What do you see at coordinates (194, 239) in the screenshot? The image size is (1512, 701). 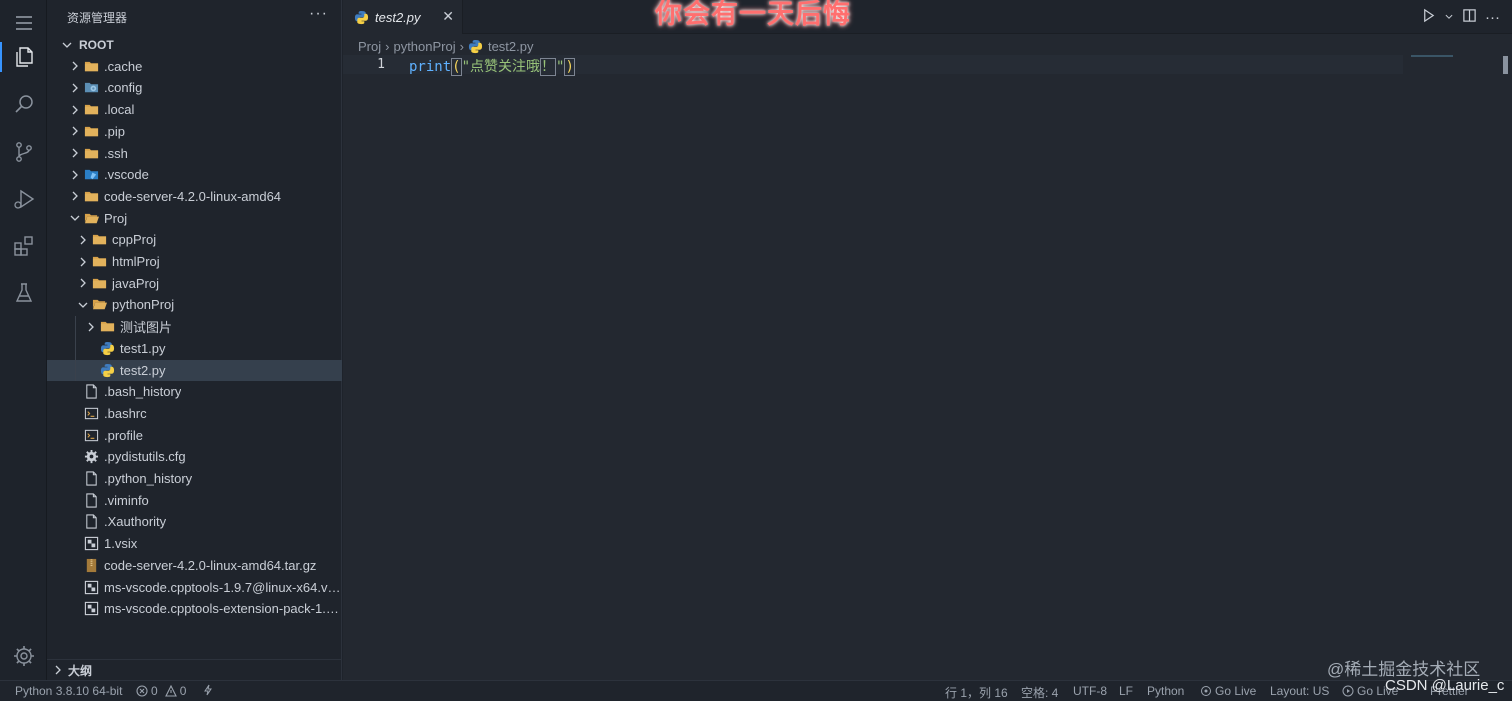 I see `tree-item: cppProj` at bounding box center [194, 239].